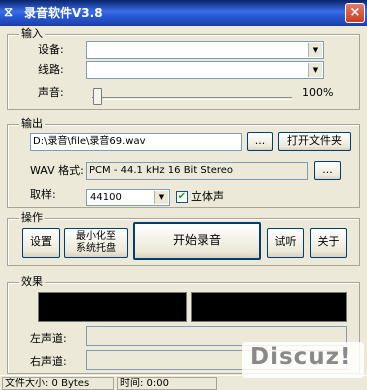  I want to click on device-select: ▼, so click(205, 50).